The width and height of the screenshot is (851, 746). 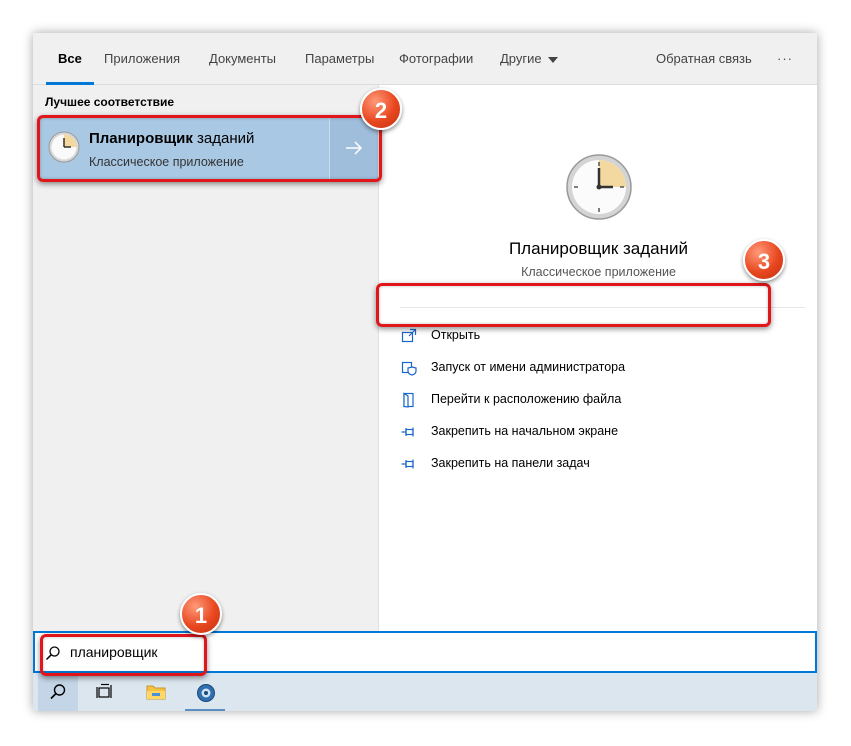 What do you see at coordinates (420, 652) in the screenshot?
I see `search-input` at bounding box center [420, 652].